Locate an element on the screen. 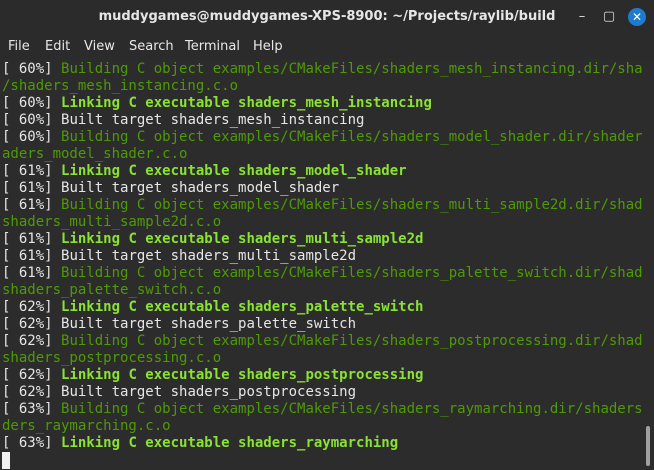 This screenshot has width=654, height=470. menu-terminal: Terminal is located at coordinates (212, 46).